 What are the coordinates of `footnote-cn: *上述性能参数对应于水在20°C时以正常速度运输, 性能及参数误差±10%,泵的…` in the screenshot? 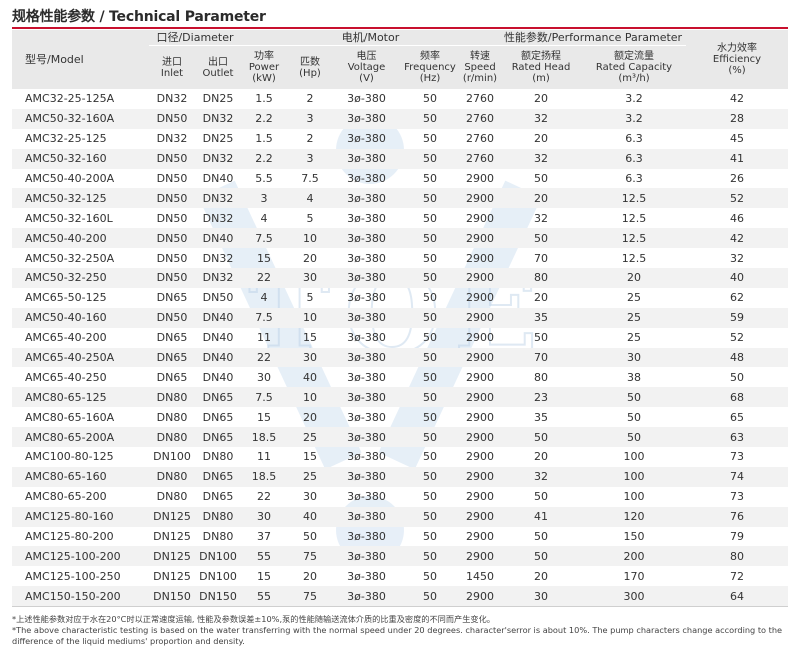 It's located at (253, 619).